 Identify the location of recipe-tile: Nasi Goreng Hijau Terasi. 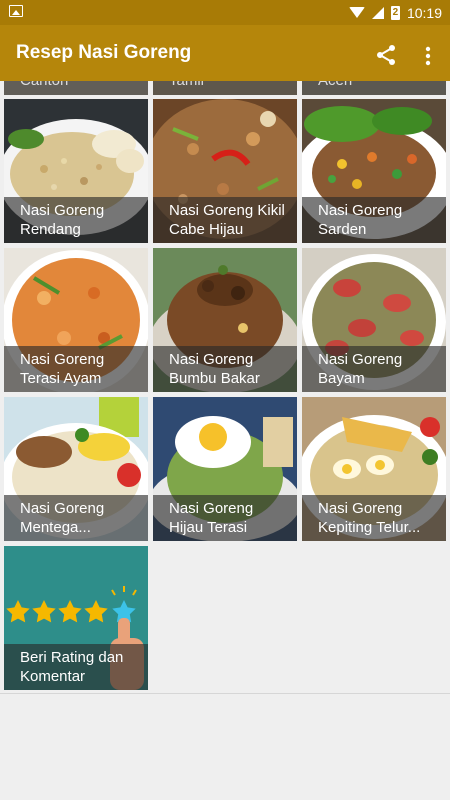
(225, 469).